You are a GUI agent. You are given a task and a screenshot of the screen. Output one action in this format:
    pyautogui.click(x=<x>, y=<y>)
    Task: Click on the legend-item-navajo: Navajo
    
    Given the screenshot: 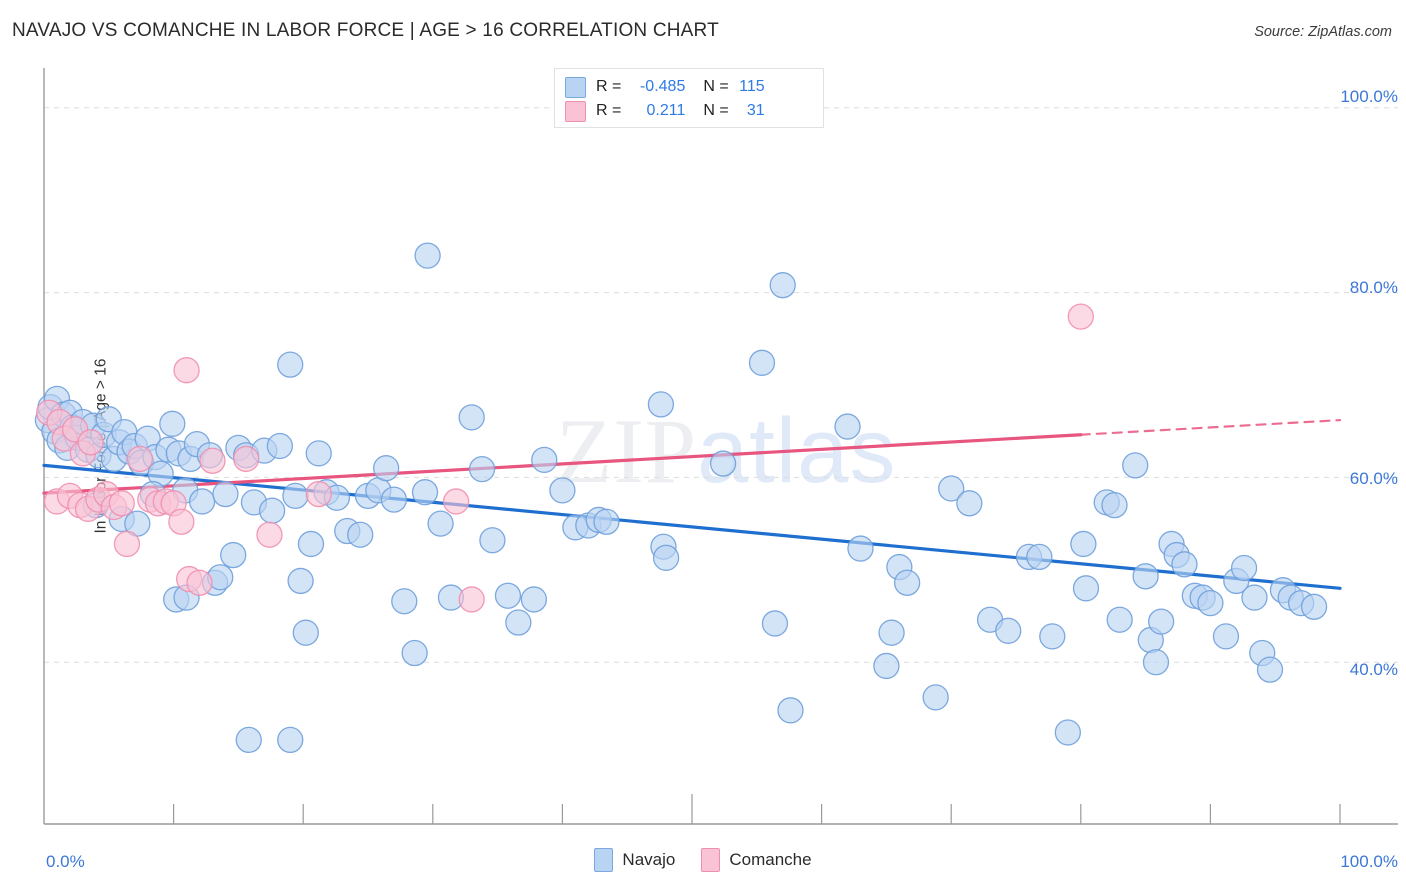 What is the action you would take?
    pyautogui.click(x=634, y=860)
    